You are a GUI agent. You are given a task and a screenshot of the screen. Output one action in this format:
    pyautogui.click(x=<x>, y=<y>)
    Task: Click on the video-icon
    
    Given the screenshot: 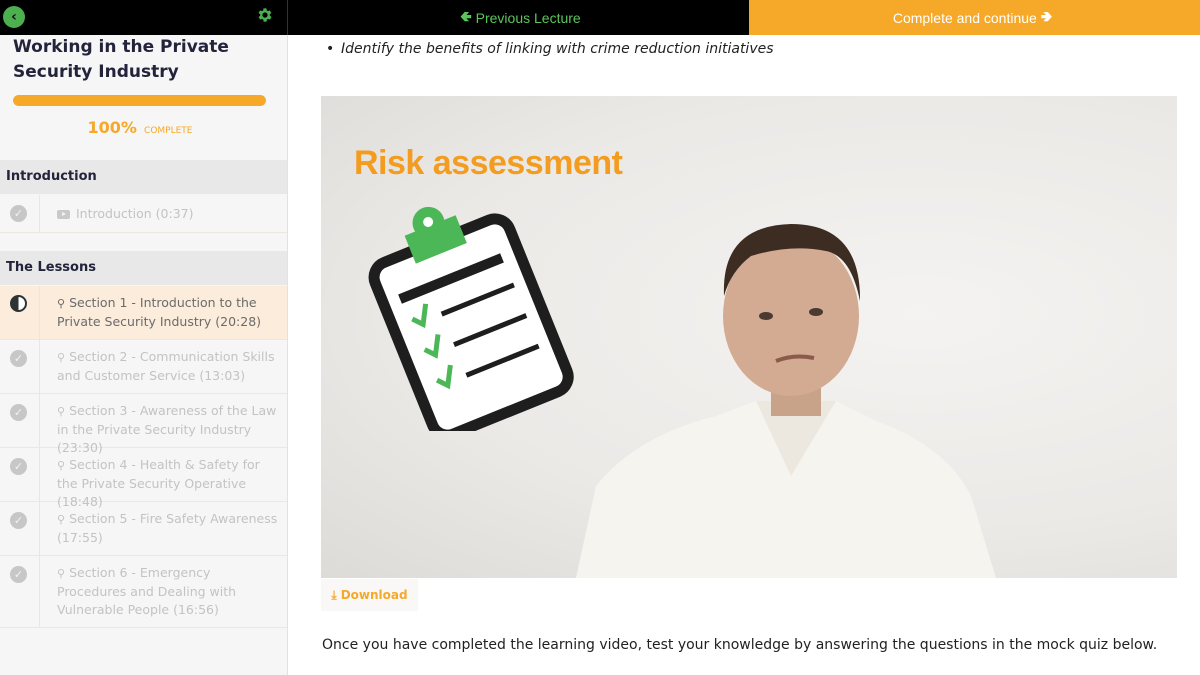 What is the action you would take?
    pyautogui.click(x=63, y=214)
    